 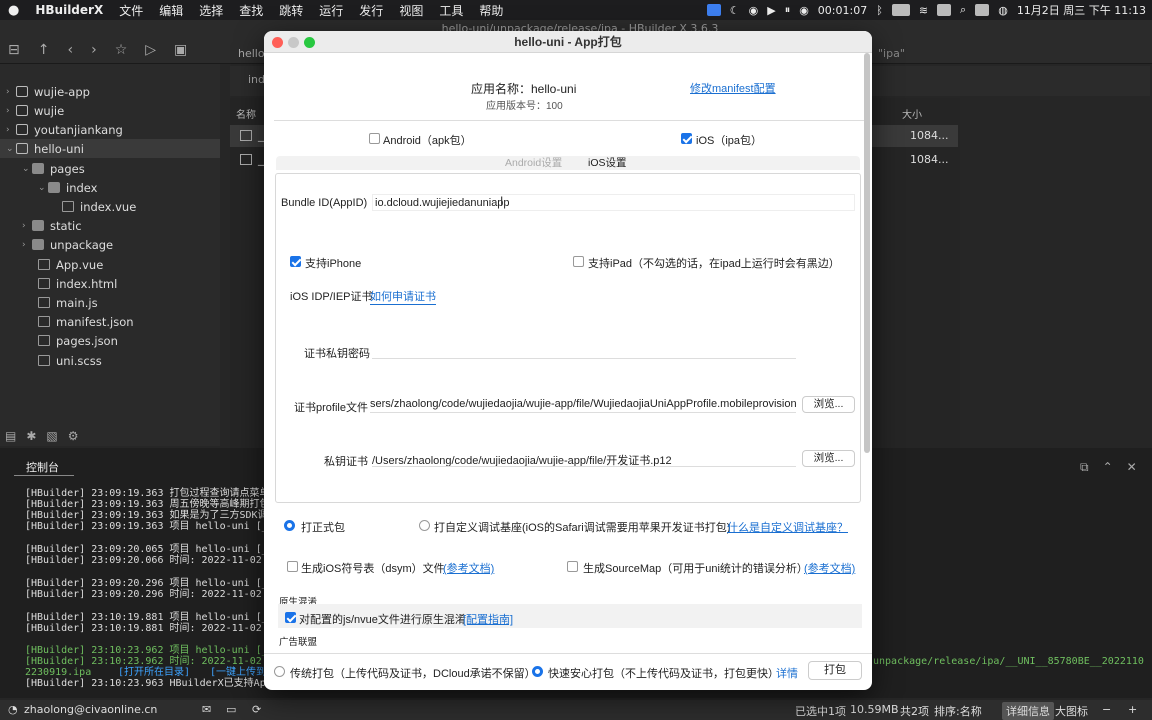 I want to click on wifi-icon: ≋, so click(x=923, y=10).